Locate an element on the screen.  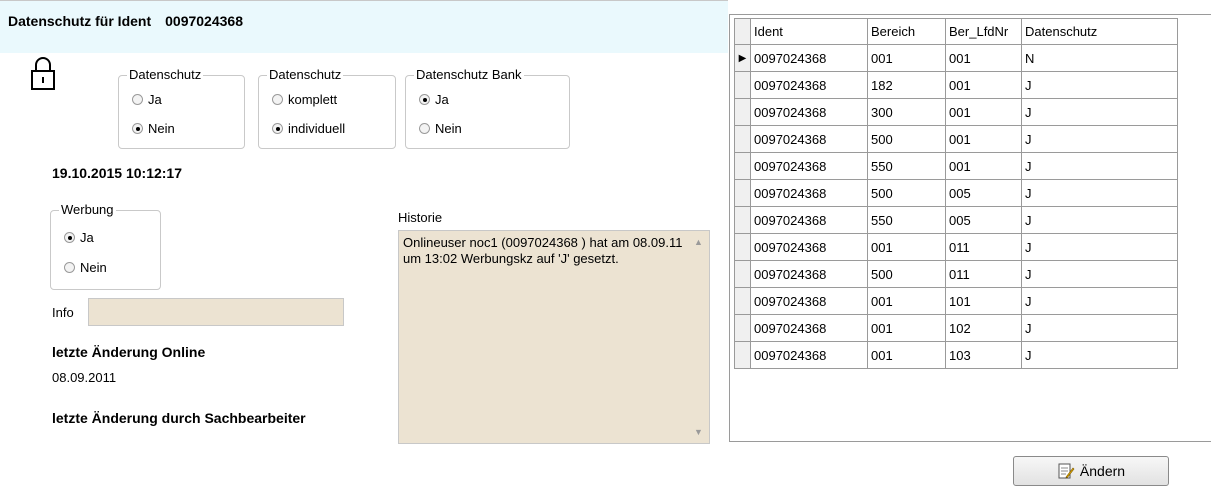
umfang-komplett-radio: komplett is located at coordinates (304, 99).